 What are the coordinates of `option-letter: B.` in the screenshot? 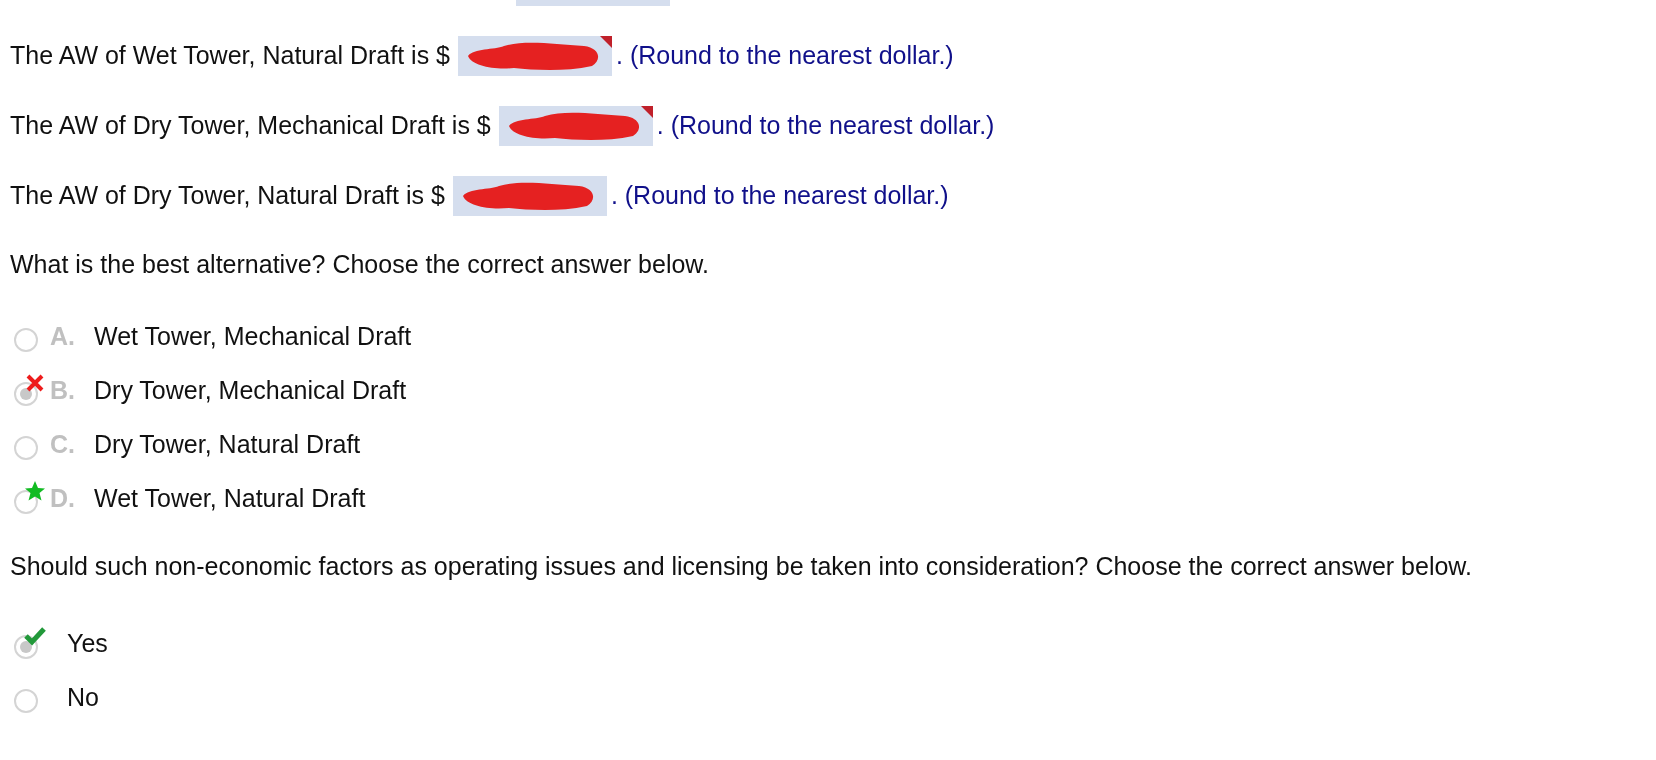 It's located at (63, 390).